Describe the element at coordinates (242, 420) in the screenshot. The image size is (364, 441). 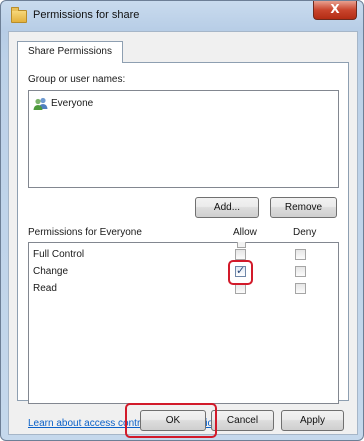
I see `cancel-button: Cancel` at that location.